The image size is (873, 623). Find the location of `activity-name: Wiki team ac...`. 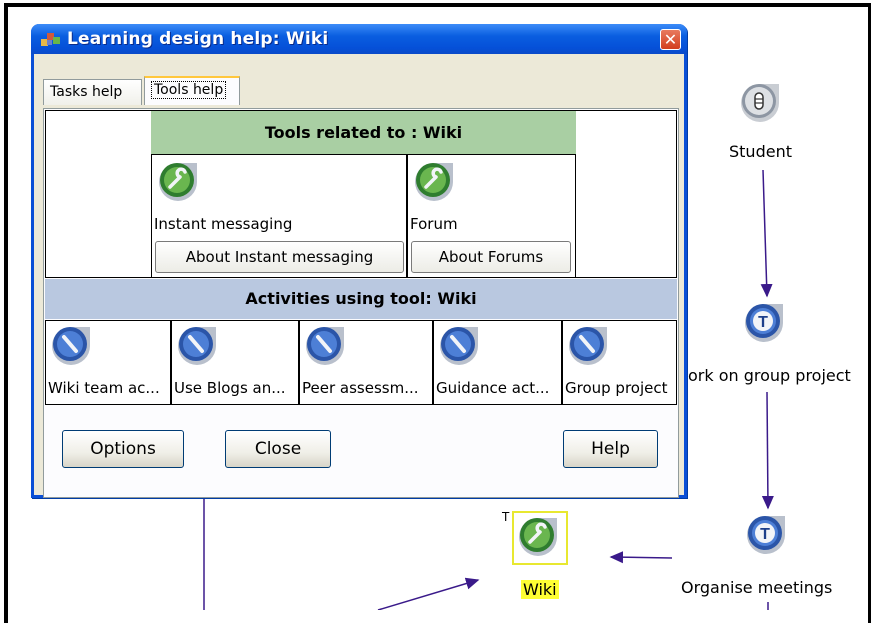

activity-name: Wiki team ac... is located at coordinates (104, 388).